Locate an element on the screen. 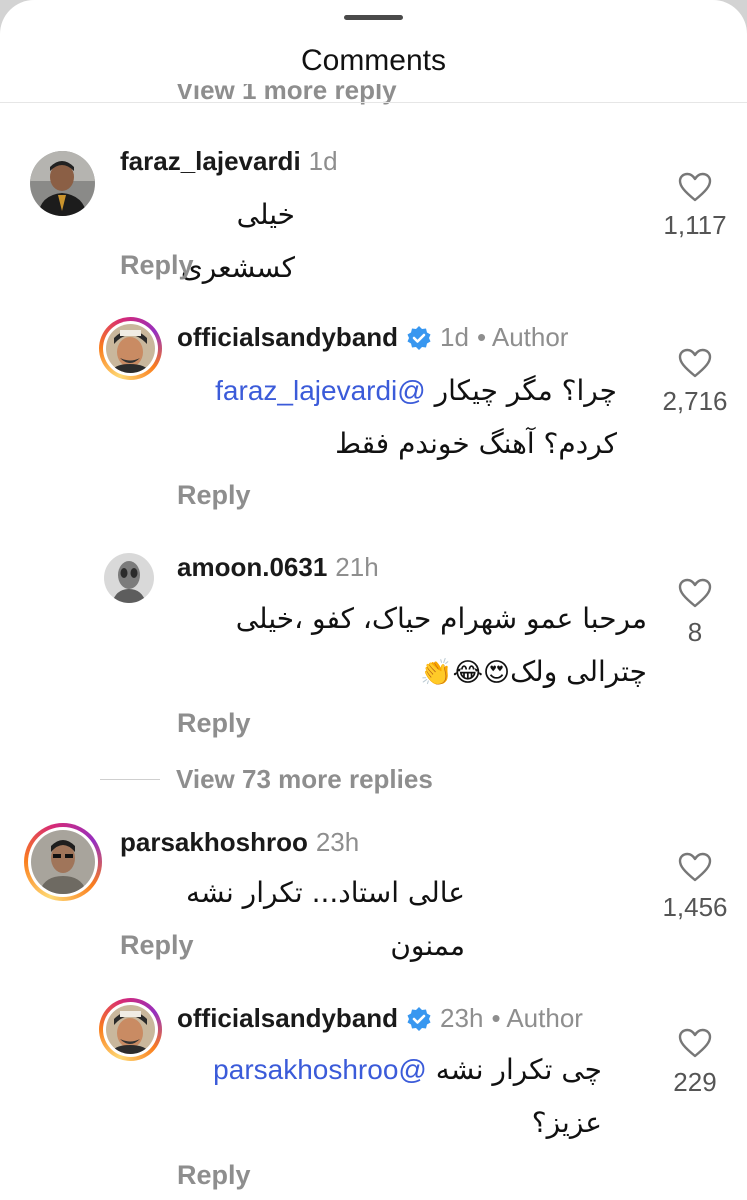 The image size is (747, 1200). mention-link: @faraz_lajevardi is located at coordinates (320, 390).